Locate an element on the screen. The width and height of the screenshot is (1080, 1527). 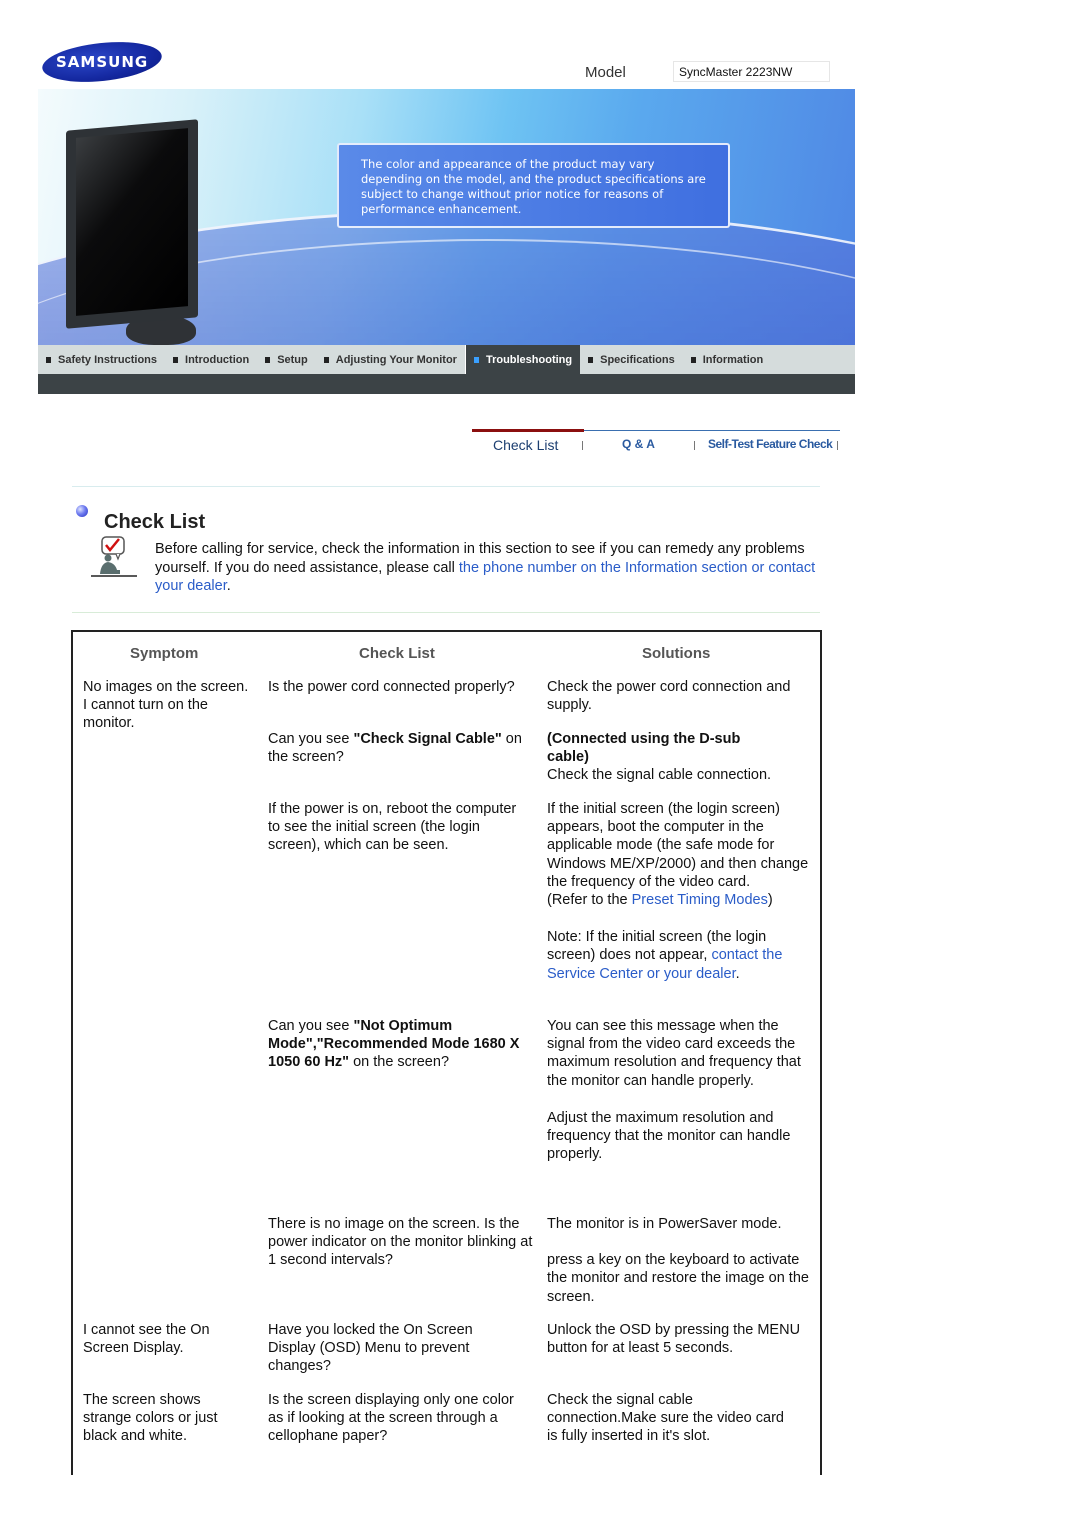
monitor-screen is located at coordinates (132, 222).